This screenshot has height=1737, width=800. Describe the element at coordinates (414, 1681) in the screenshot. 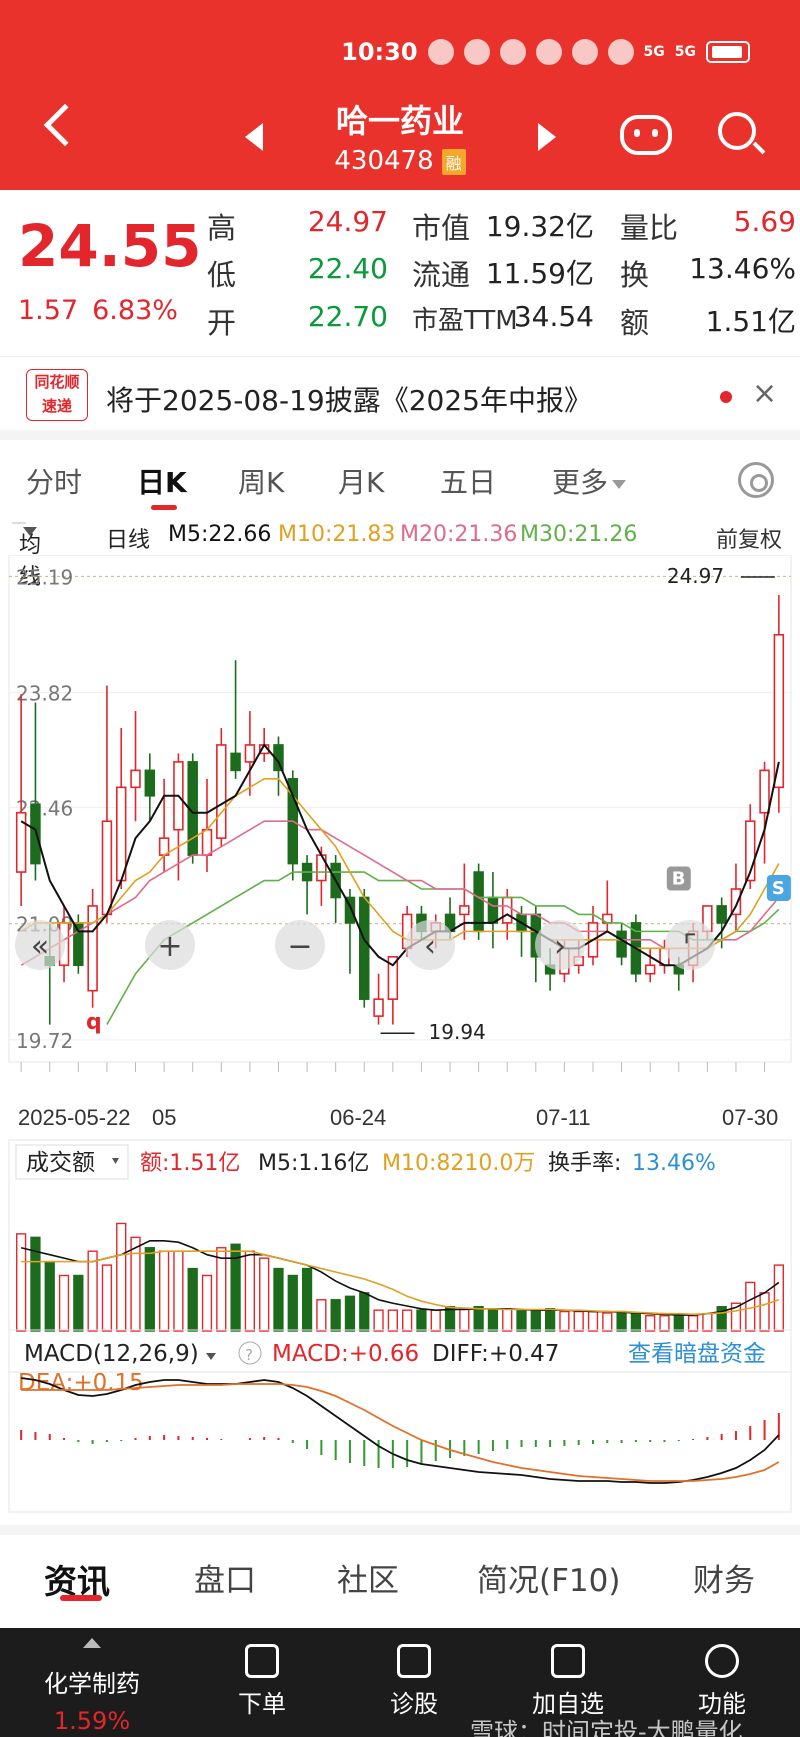

I see `diagnose-button: 诊股` at that location.